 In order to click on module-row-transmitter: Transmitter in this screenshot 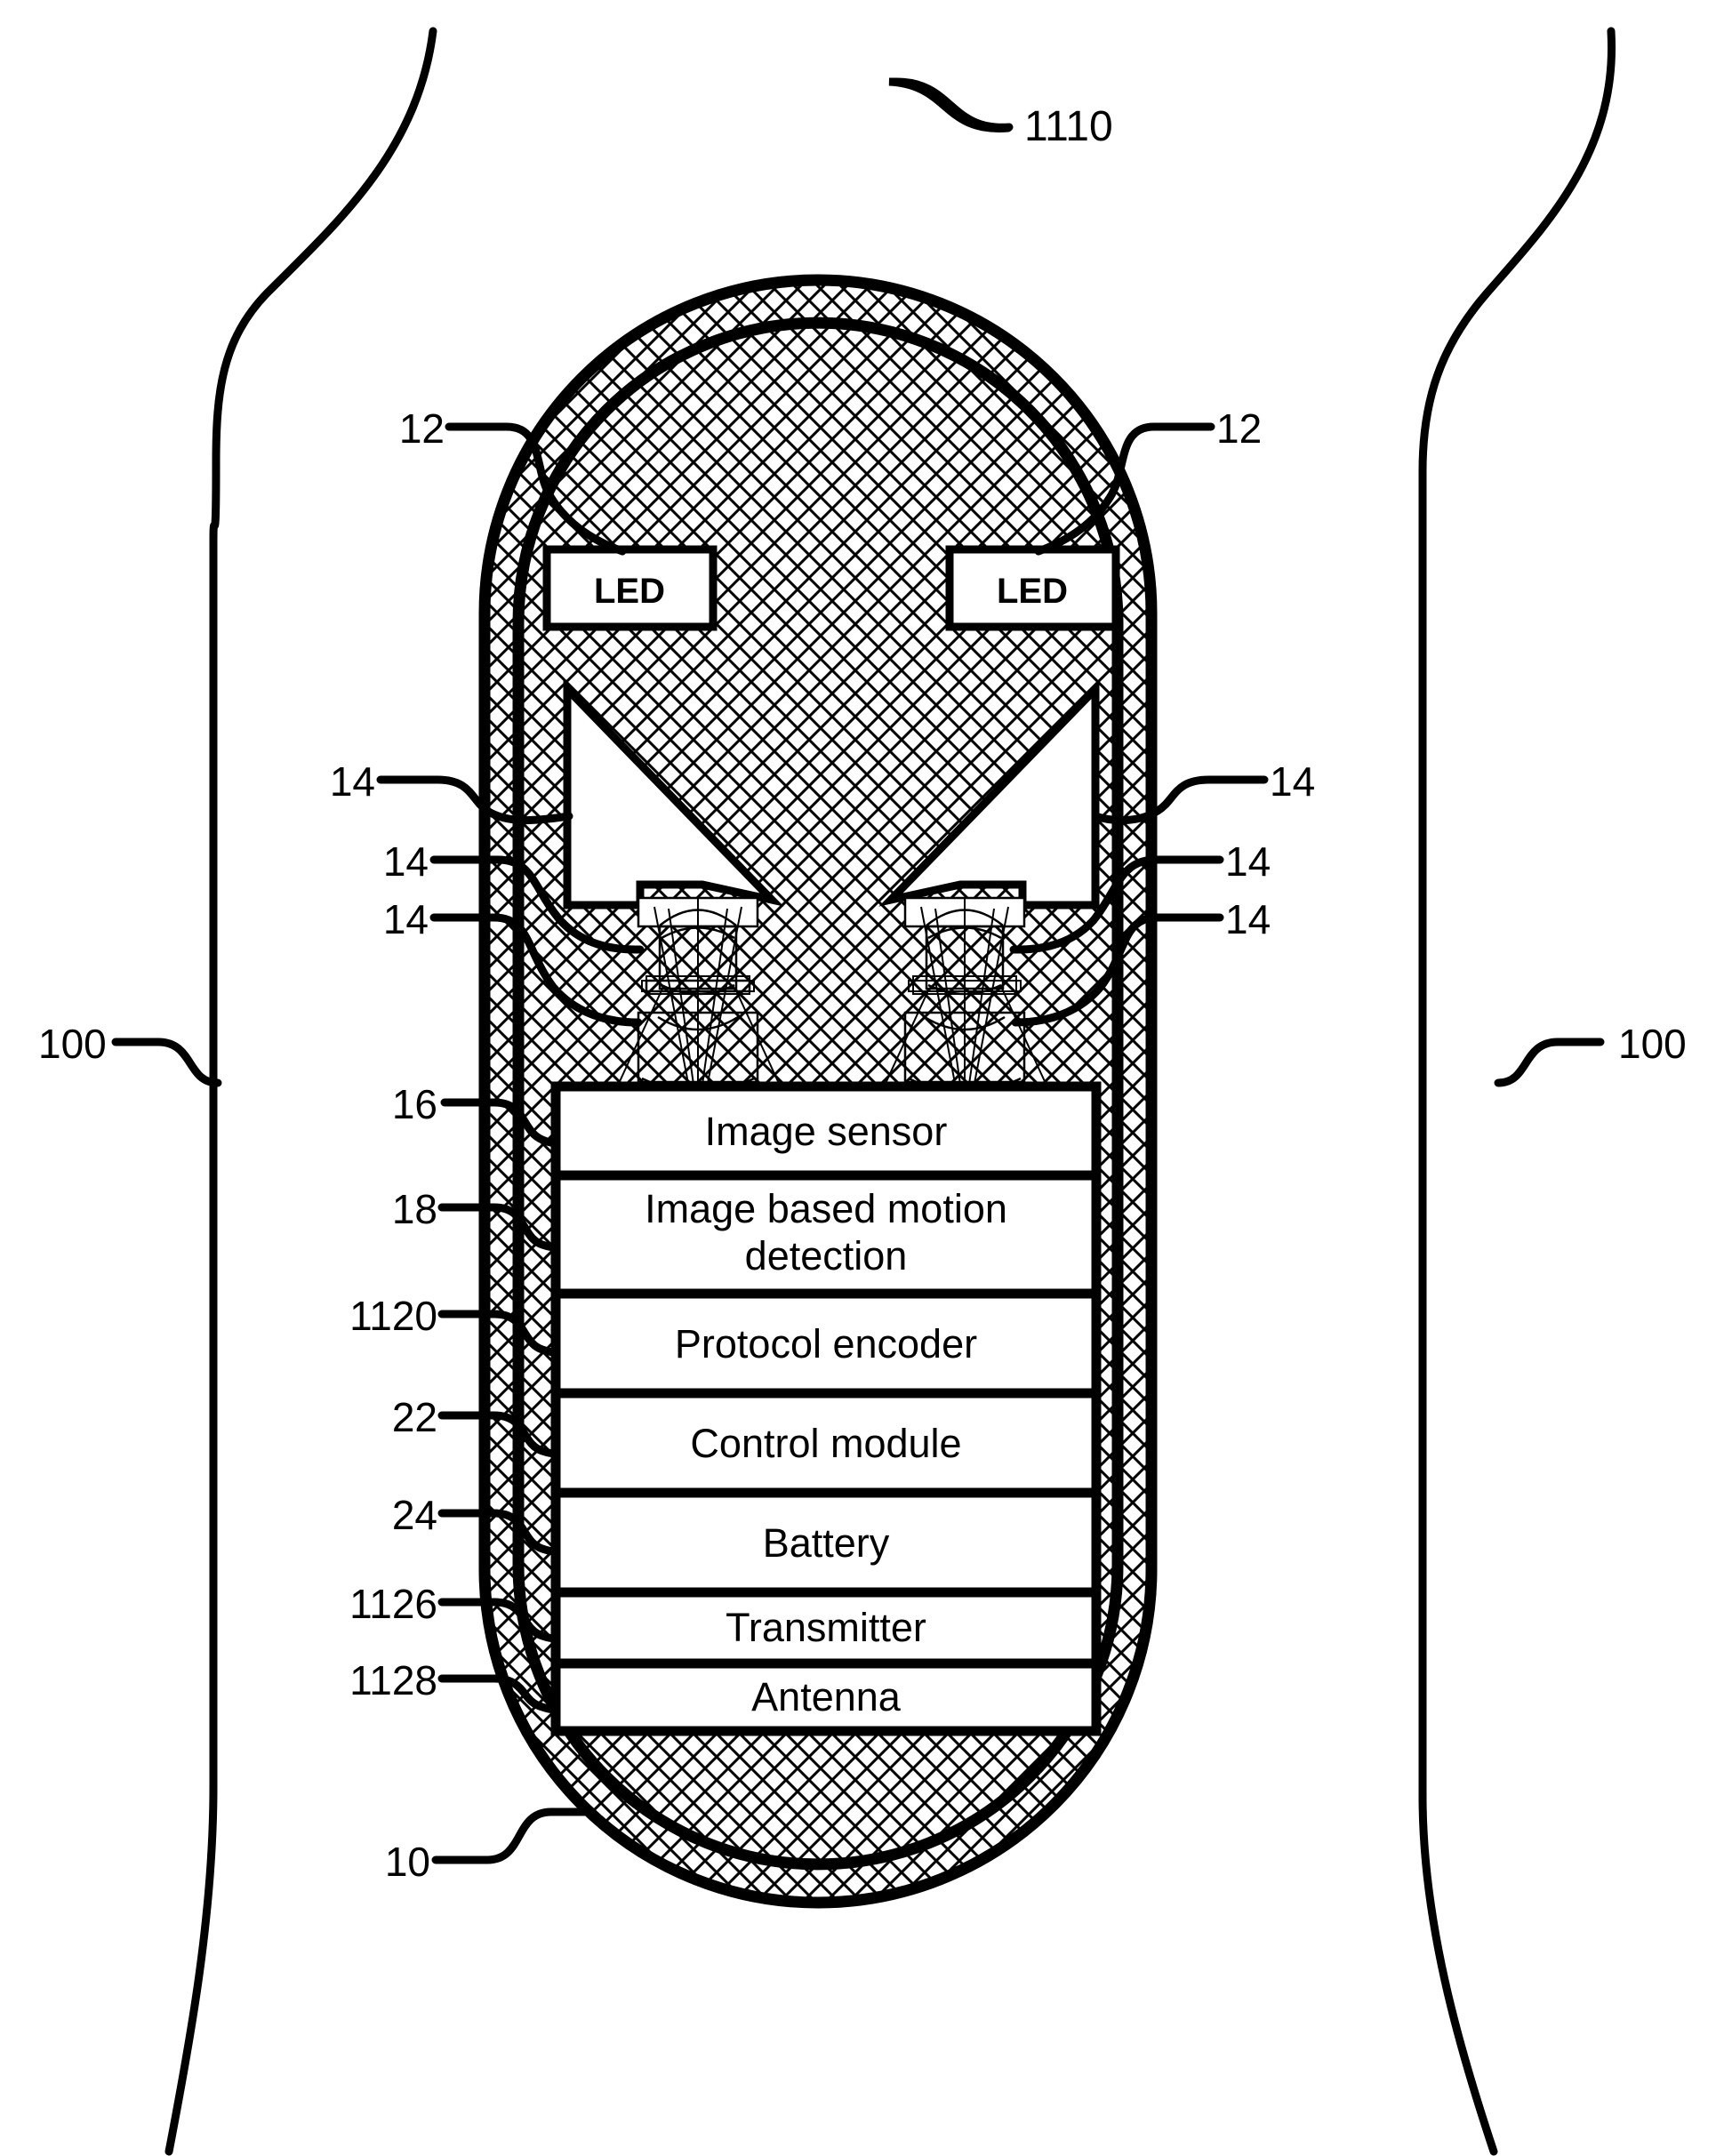, I will do `click(826, 1628)`.